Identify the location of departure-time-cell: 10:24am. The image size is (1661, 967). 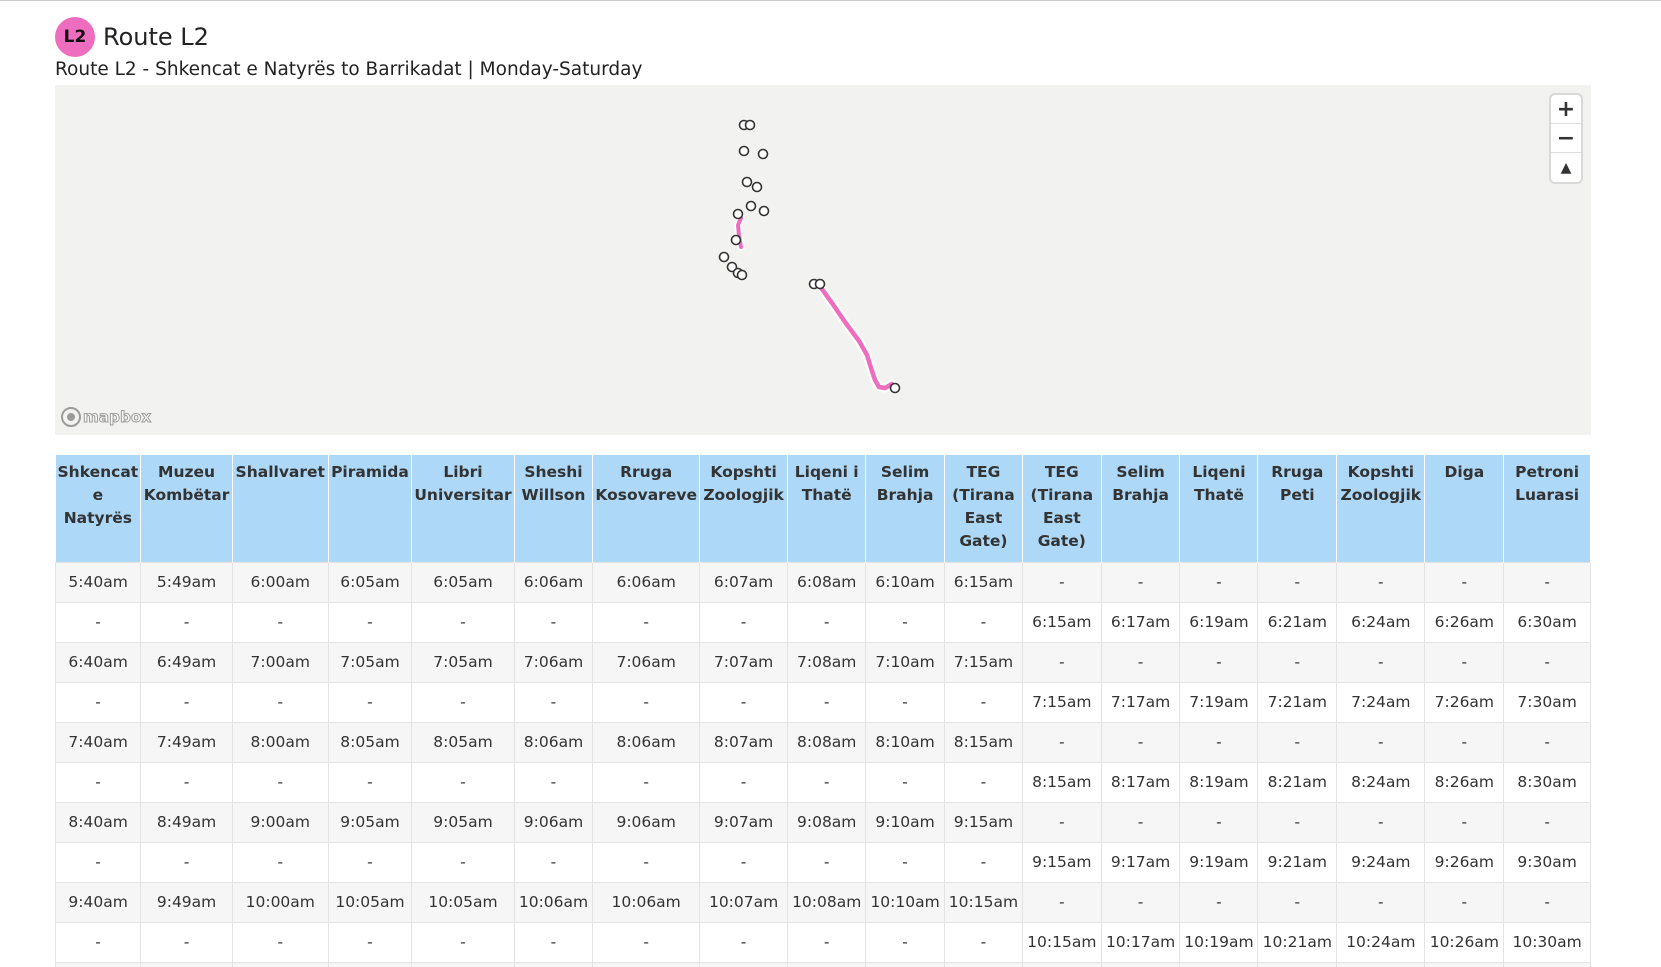
(1381, 942).